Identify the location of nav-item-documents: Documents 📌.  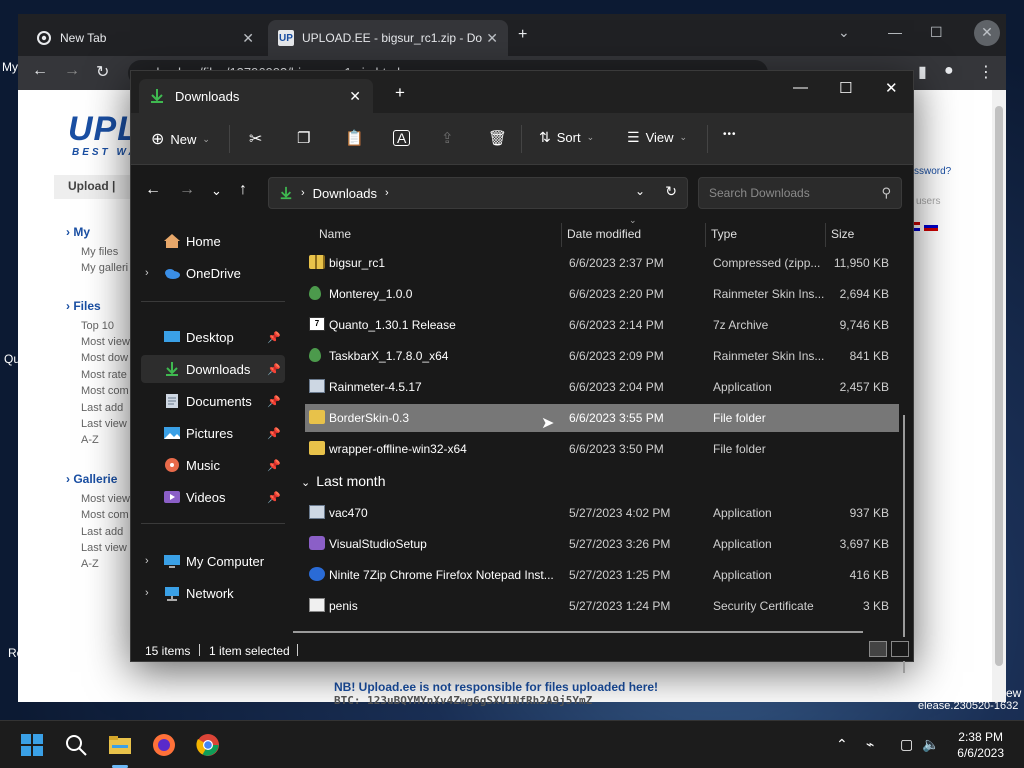
(213, 401).